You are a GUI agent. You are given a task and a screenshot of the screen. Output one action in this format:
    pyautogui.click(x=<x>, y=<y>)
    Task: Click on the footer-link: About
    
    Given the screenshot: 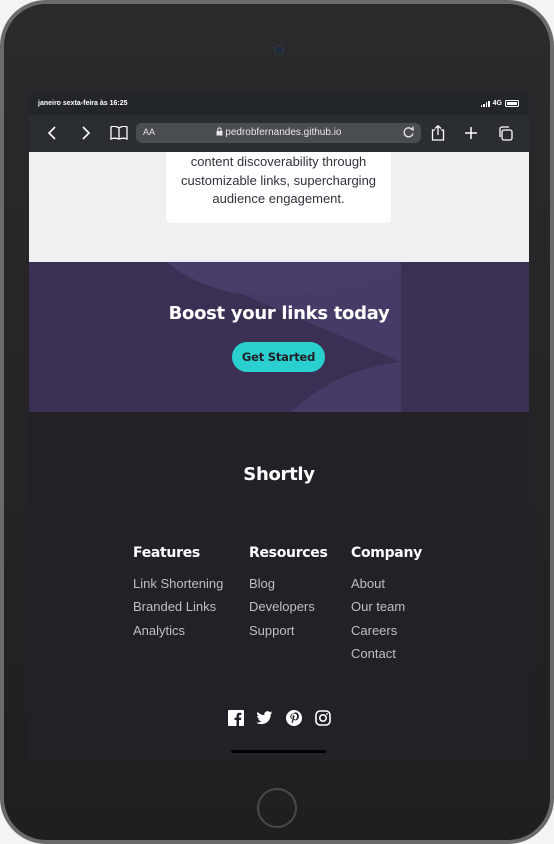 What is the action you would take?
    pyautogui.click(x=386, y=587)
    